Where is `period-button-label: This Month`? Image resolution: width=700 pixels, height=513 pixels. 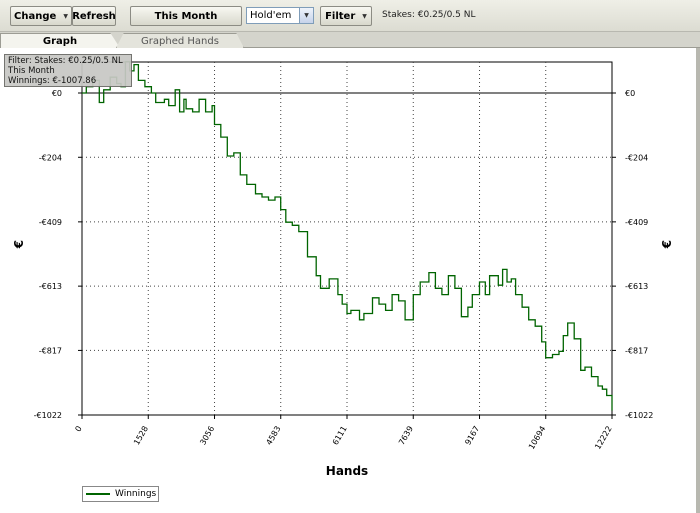 period-button-label: This Month is located at coordinates (186, 16).